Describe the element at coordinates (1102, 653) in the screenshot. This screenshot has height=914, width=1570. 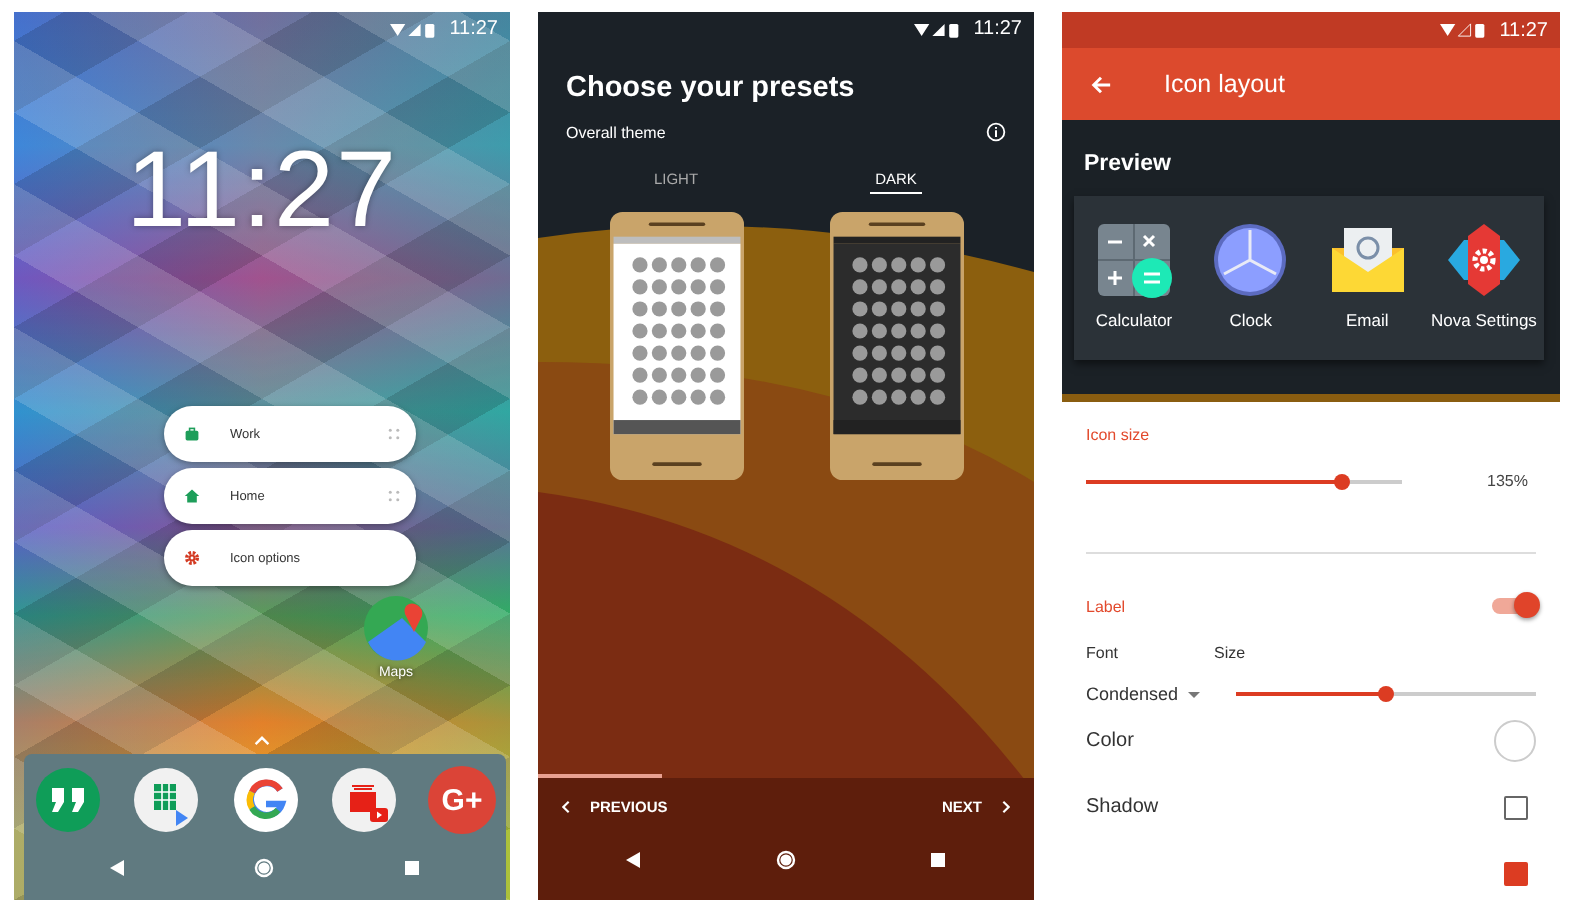
I see `field-label: Font` at that location.